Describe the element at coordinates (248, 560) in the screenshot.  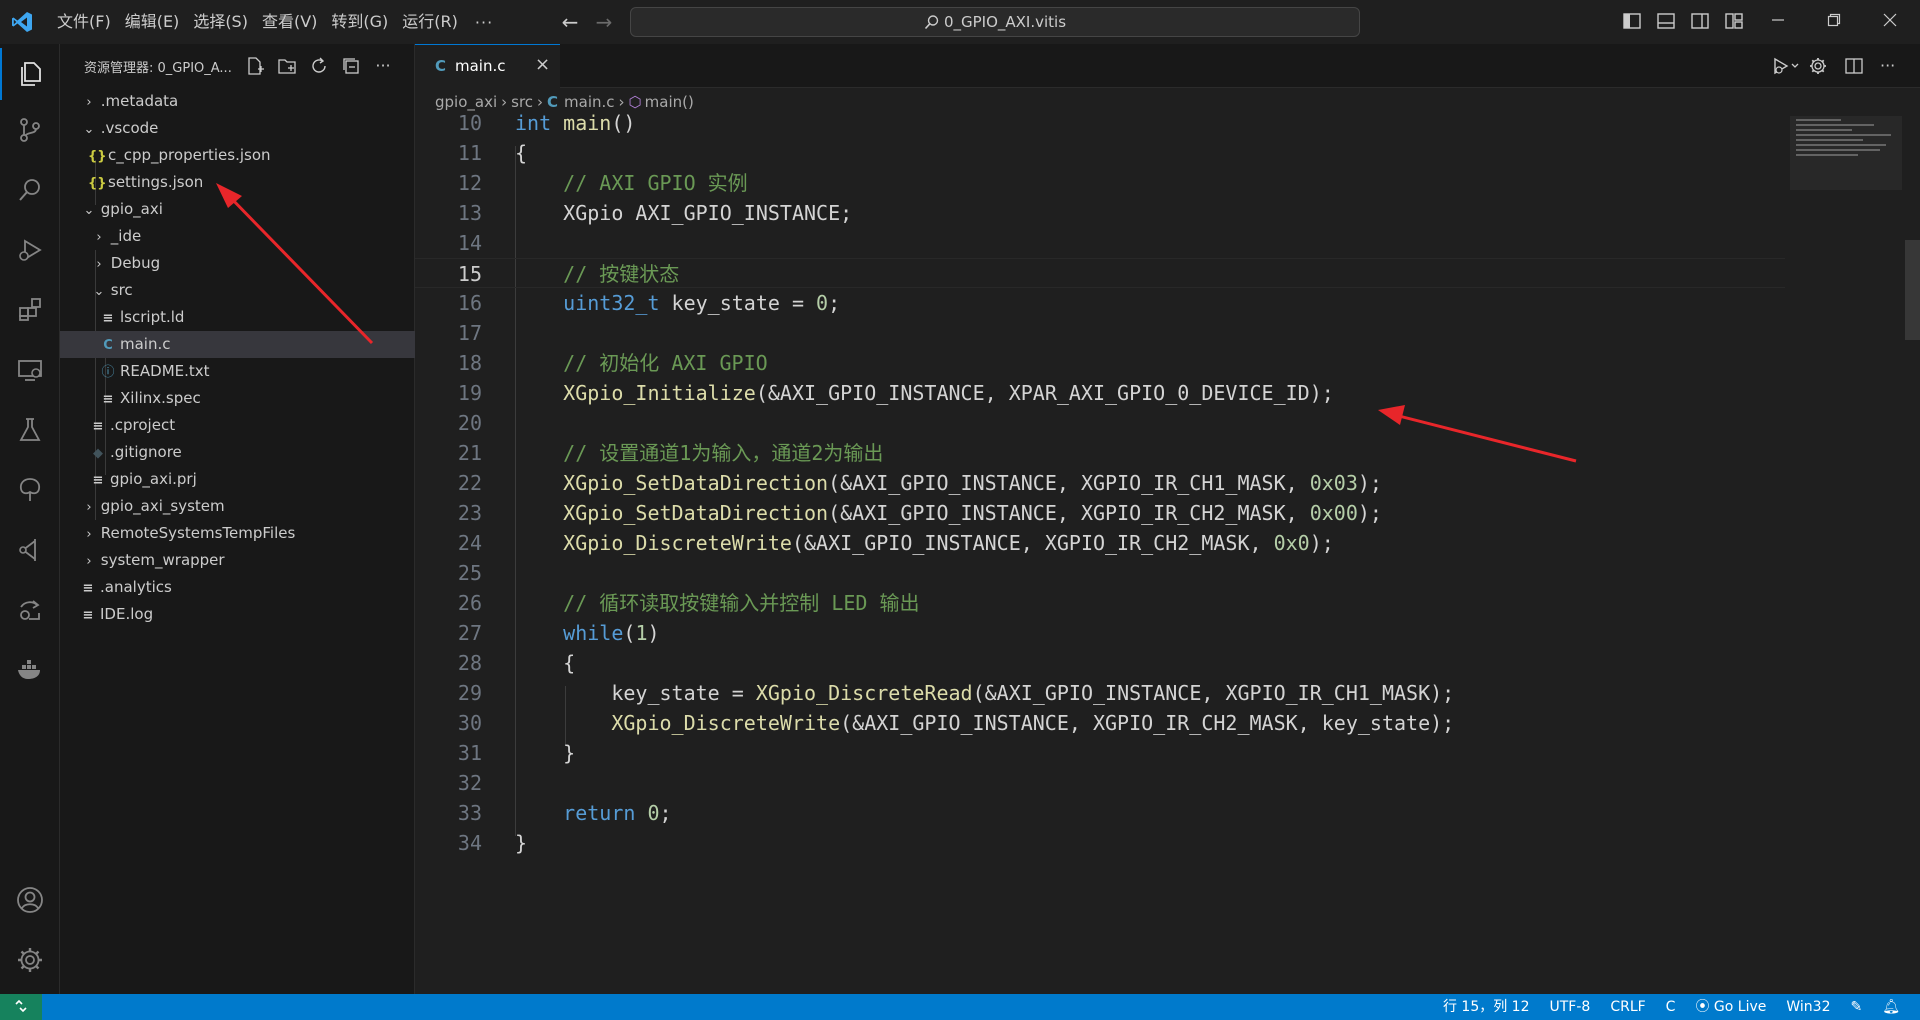
I see `tree-folder-system-wrapper: › system_wrapper` at that location.